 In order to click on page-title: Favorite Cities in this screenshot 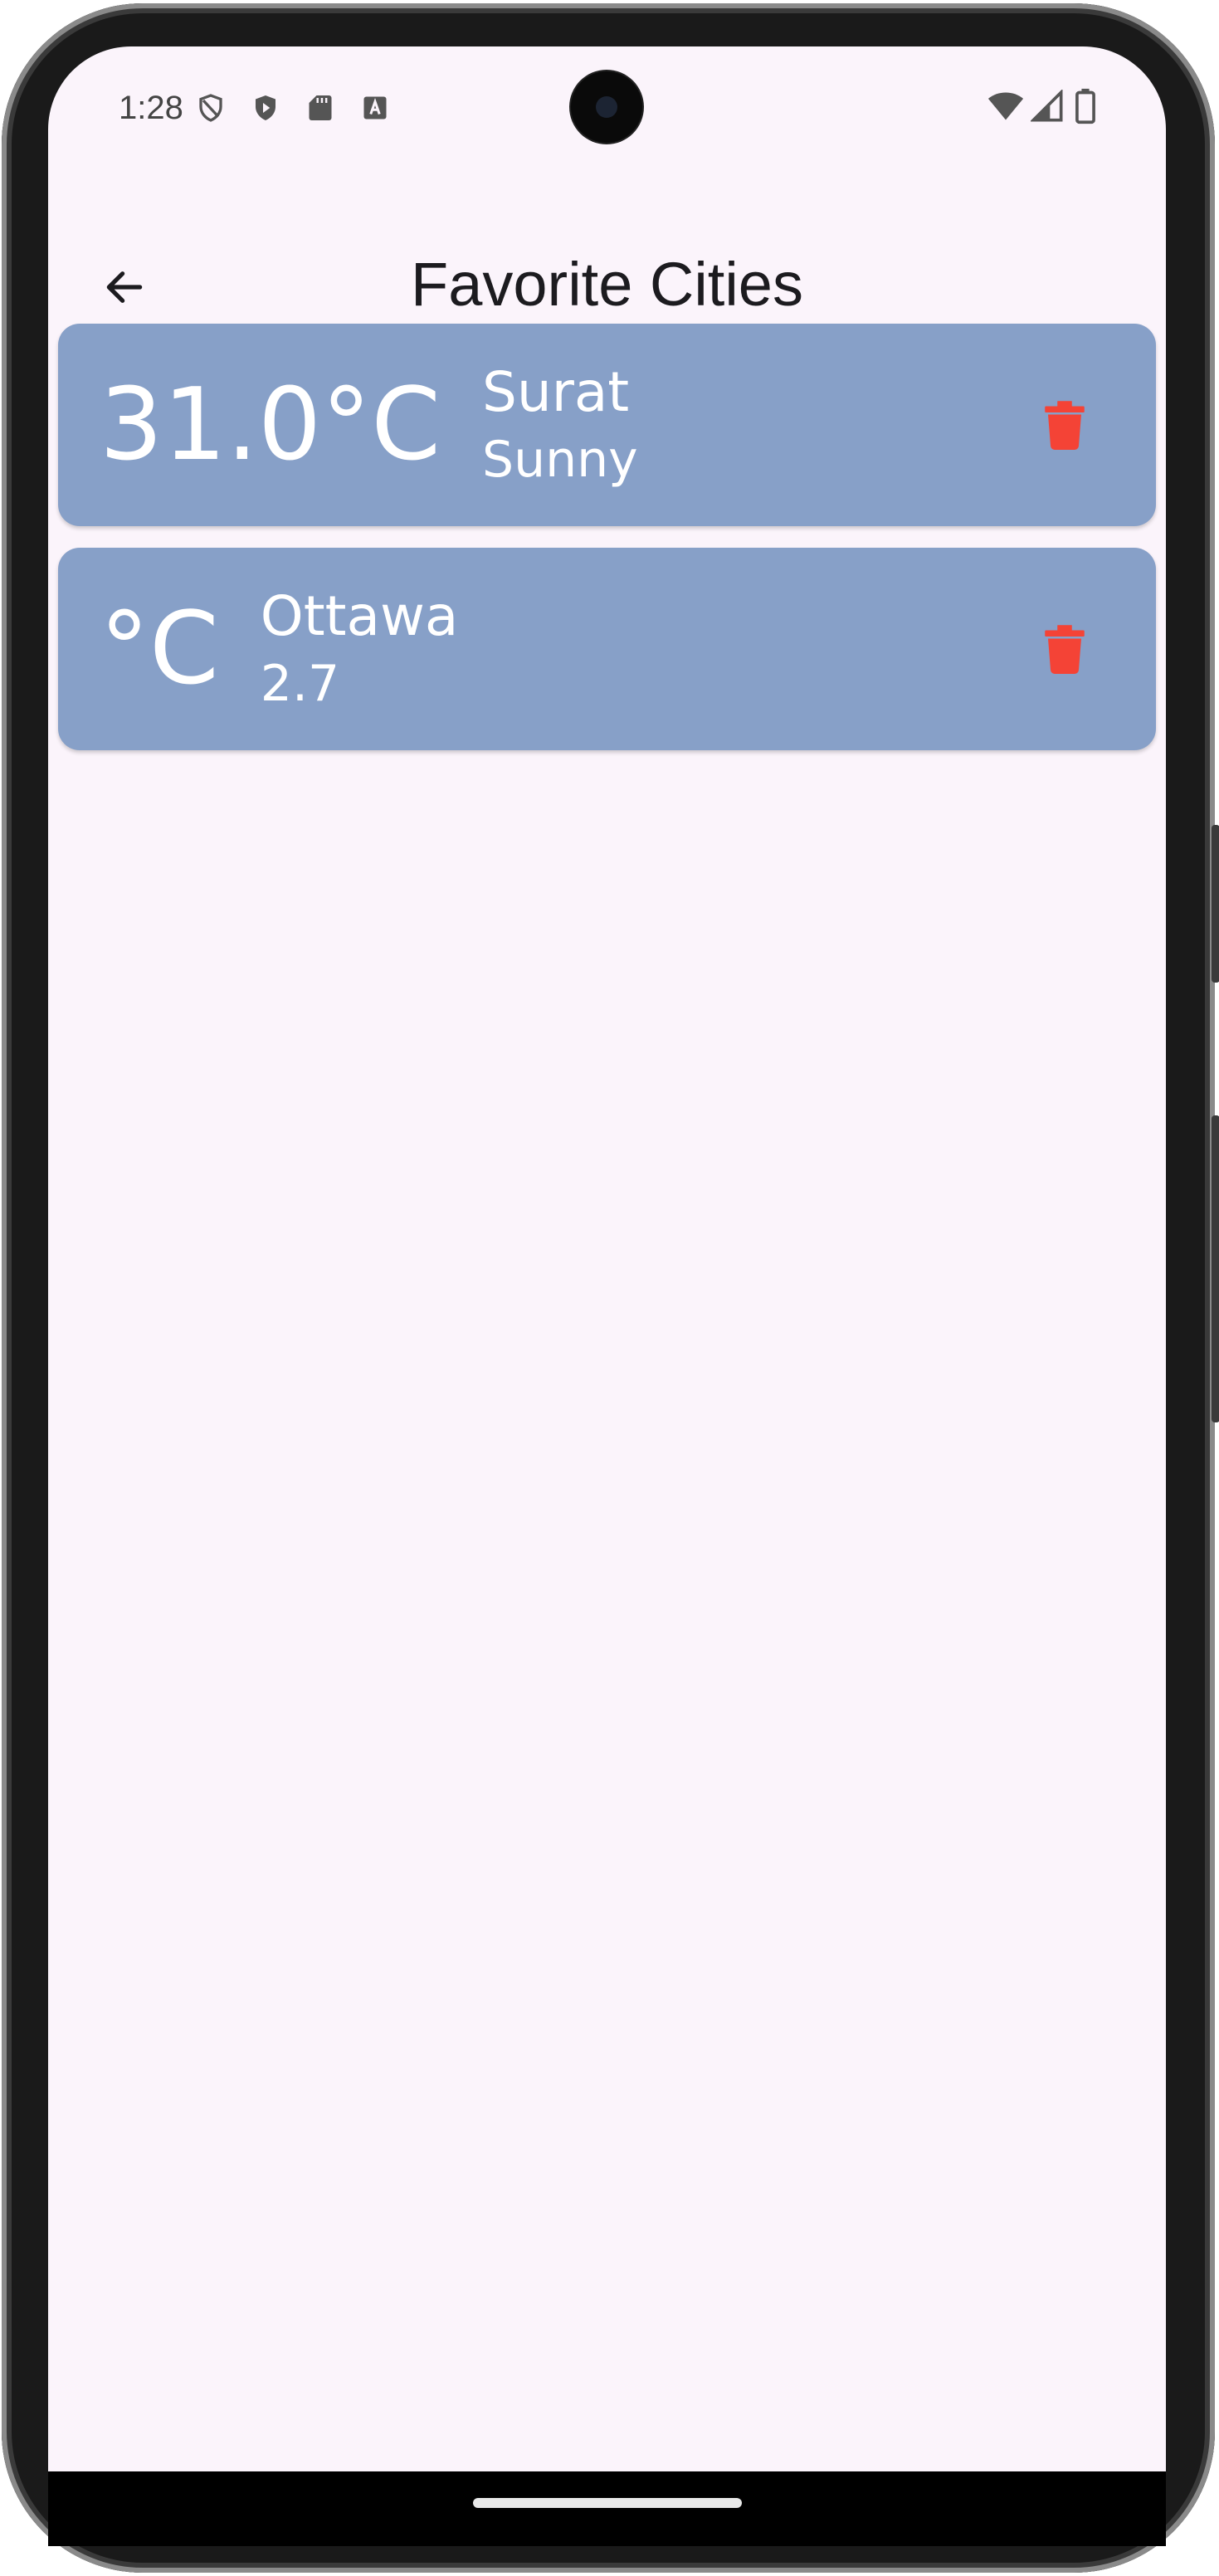, I will do `click(607, 285)`.